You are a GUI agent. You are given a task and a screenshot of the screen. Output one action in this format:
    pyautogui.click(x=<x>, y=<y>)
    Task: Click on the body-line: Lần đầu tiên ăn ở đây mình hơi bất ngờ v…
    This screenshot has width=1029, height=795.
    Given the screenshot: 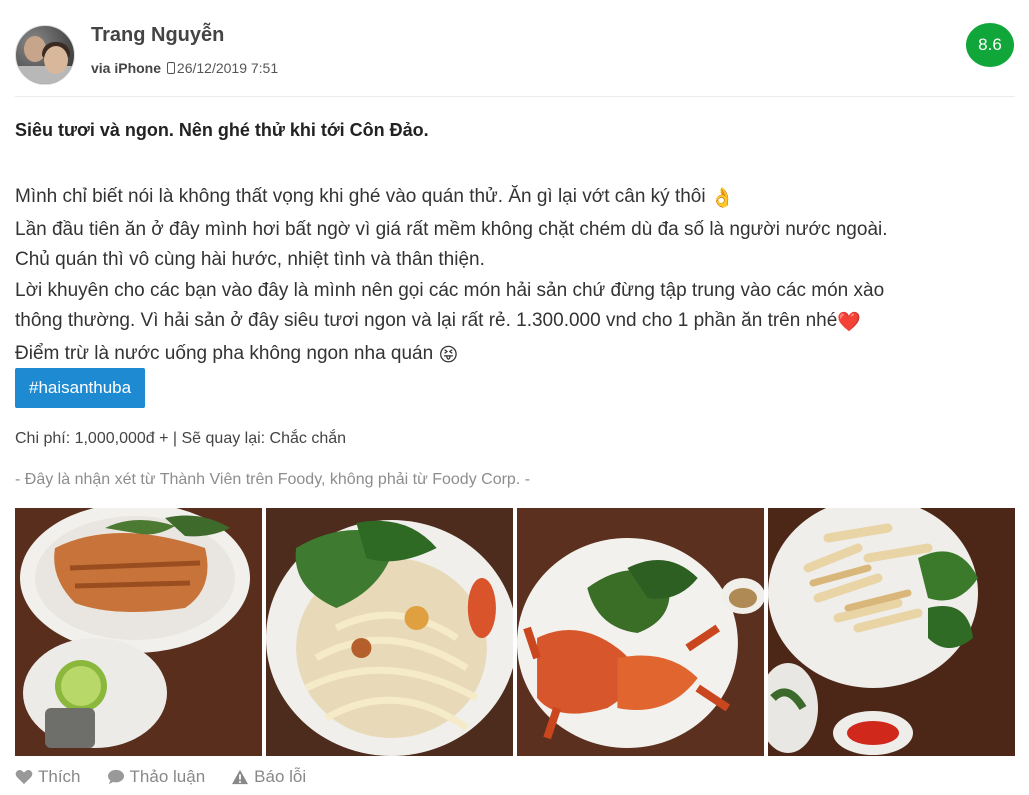 What is the action you would take?
    pyautogui.click(x=451, y=229)
    